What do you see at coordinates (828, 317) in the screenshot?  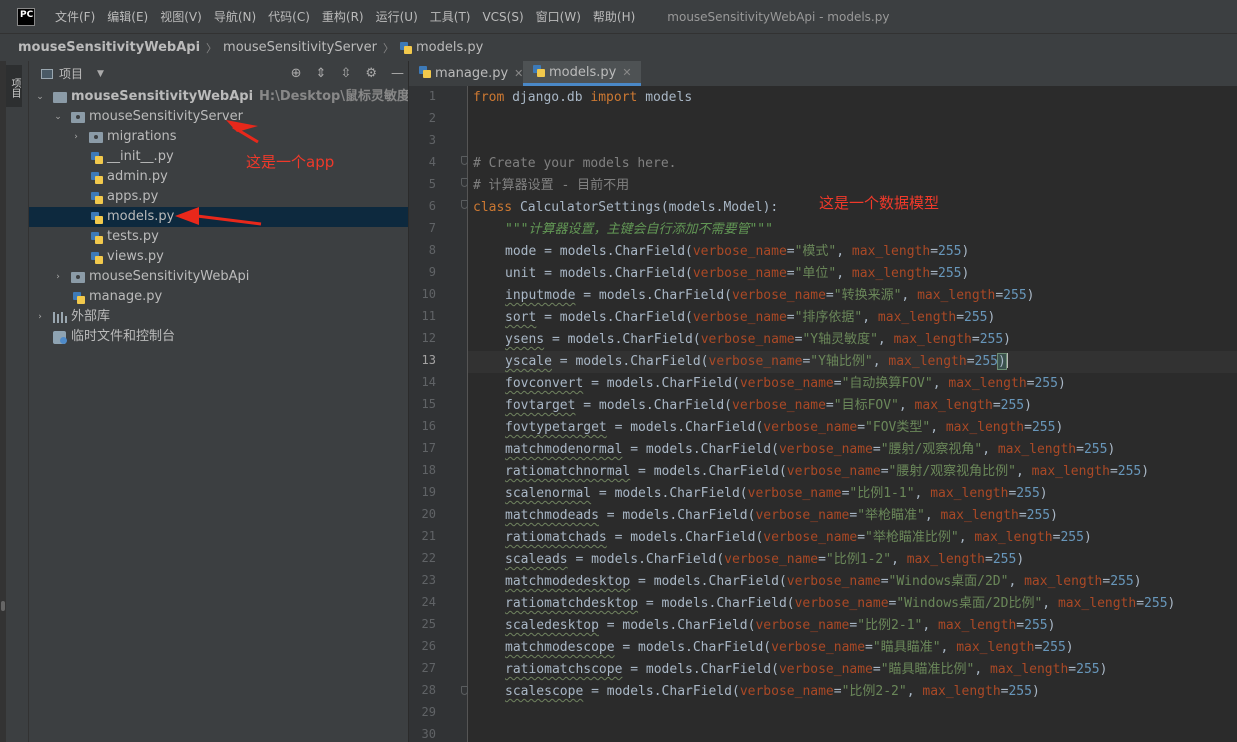 I see `verbose-value: "排序依据"` at bounding box center [828, 317].